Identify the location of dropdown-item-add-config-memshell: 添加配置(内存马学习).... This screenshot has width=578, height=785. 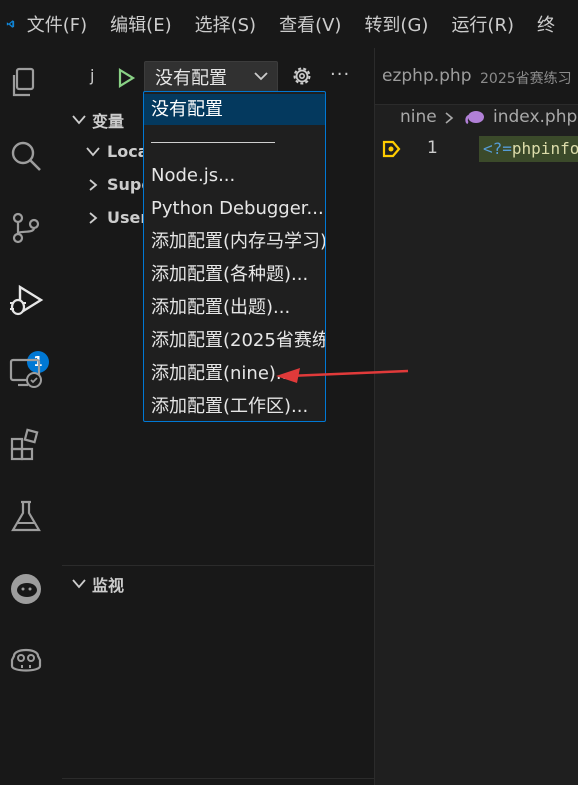
(234, 241).